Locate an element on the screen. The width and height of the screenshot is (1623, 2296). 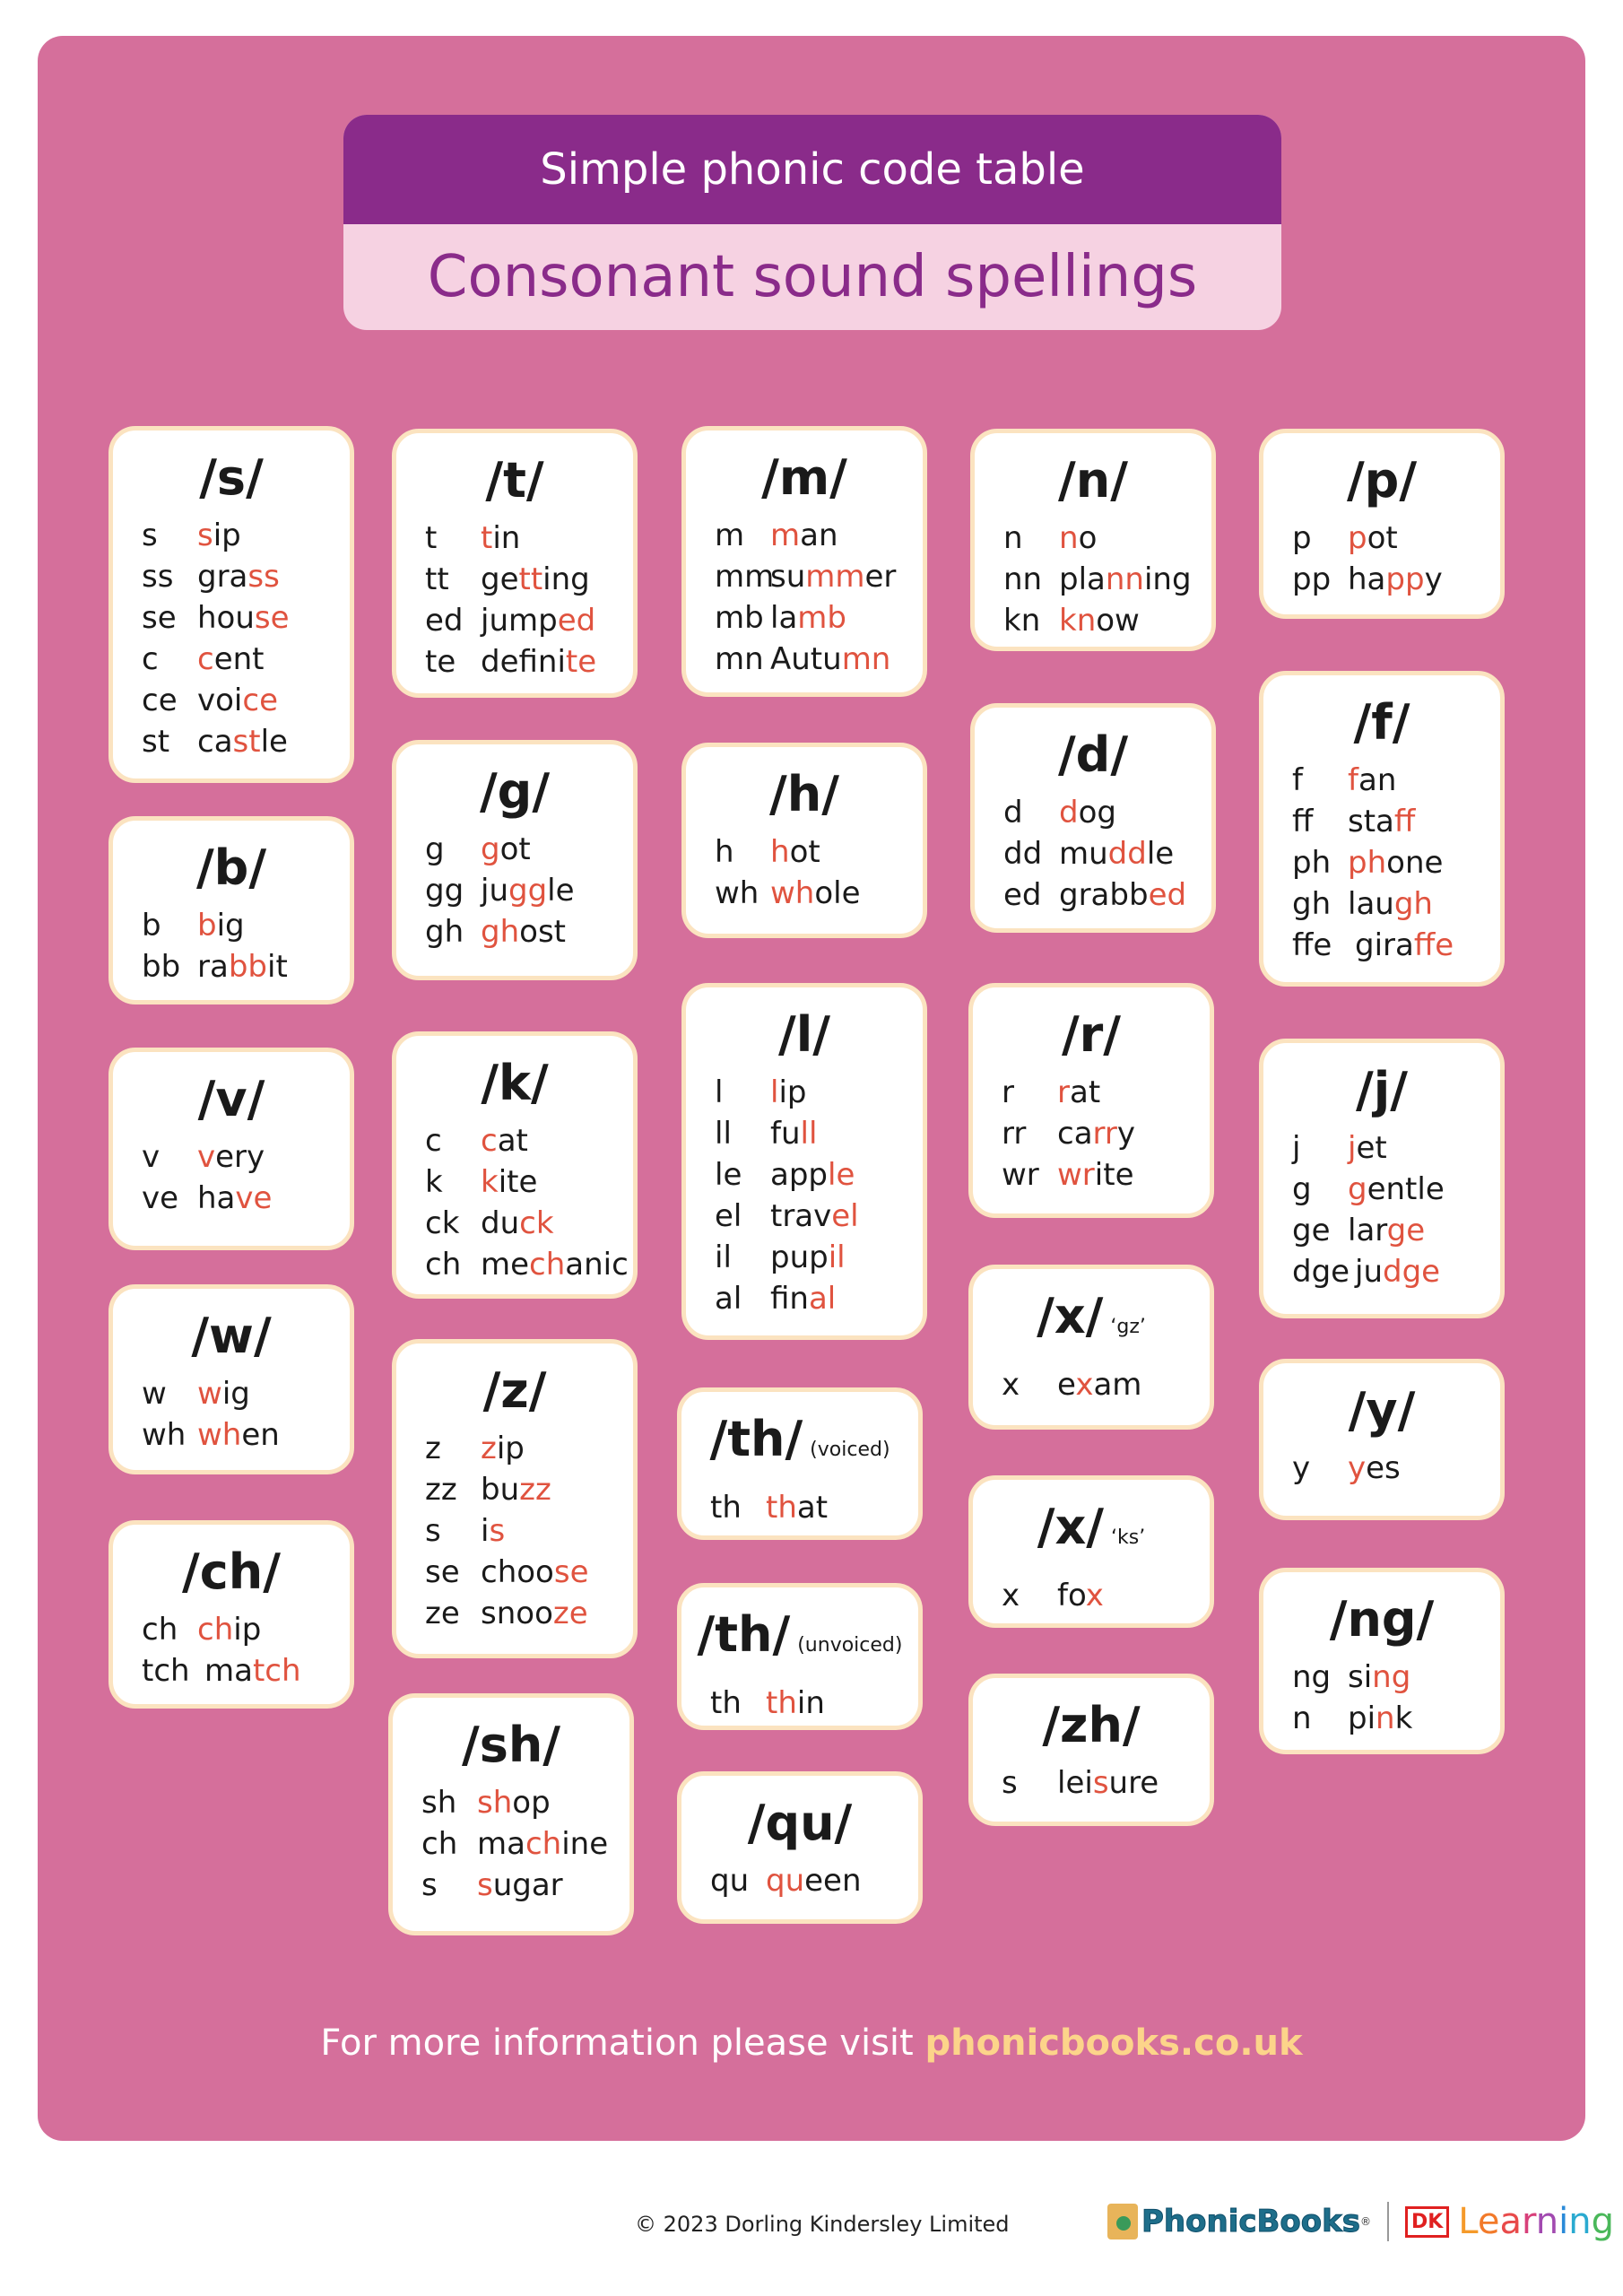
spelling-row: ff staff is located at coordinates (1396, 821).